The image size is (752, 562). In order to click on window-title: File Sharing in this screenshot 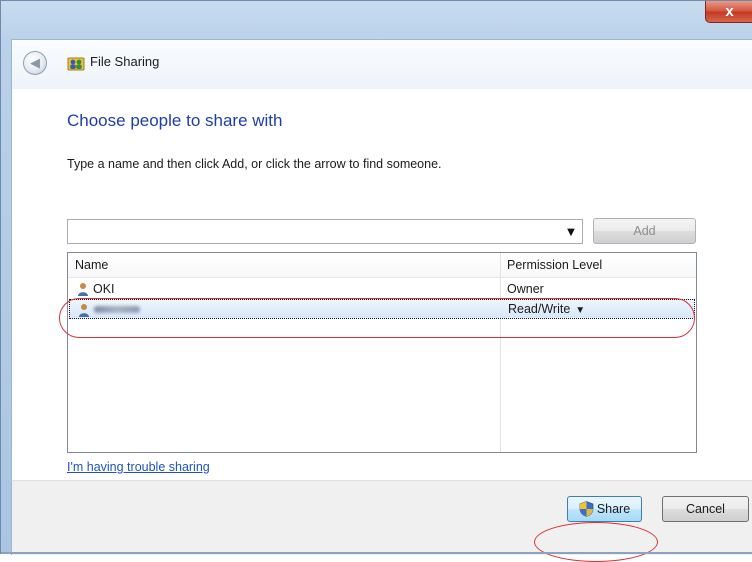, I will do `click(125, 61)`.